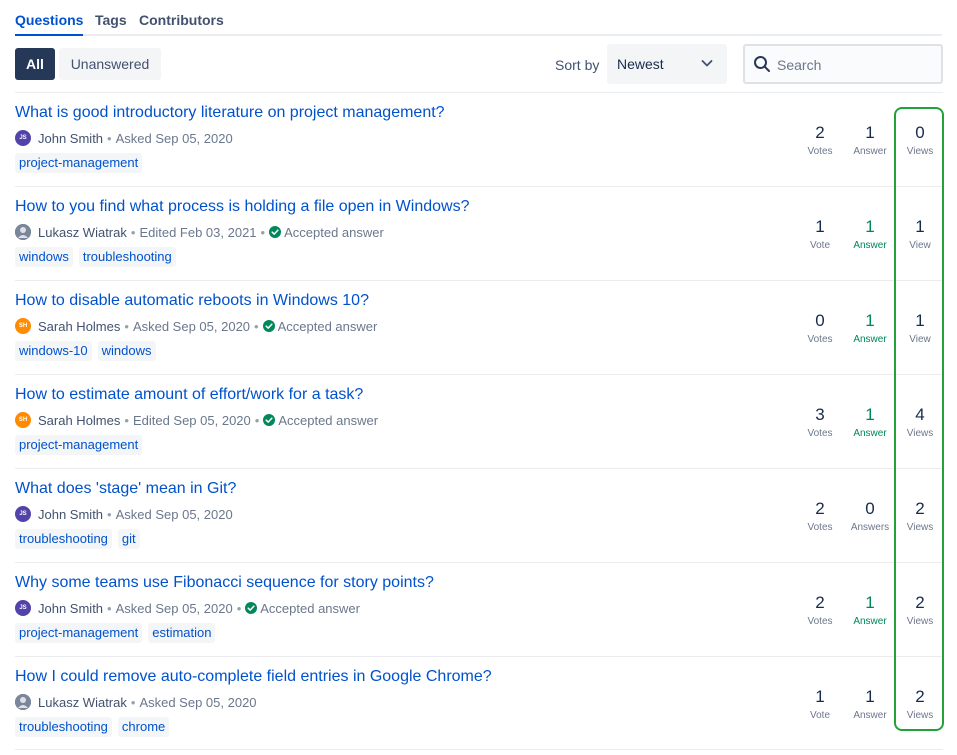 The width and height of the screenshot is (957, 755). What do you see at coordinates (920, 141) in the screenshot?
I see `views-stat: 0 Views` at bounding box center [920, 141].